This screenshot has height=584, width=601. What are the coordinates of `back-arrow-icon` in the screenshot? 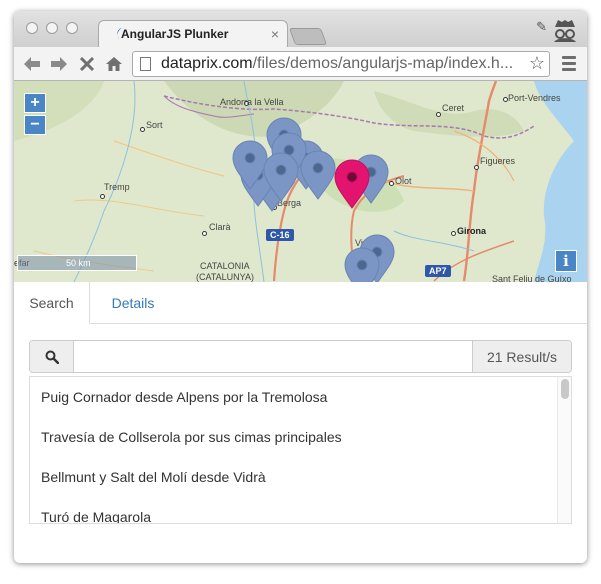 It's located at (32, 64).